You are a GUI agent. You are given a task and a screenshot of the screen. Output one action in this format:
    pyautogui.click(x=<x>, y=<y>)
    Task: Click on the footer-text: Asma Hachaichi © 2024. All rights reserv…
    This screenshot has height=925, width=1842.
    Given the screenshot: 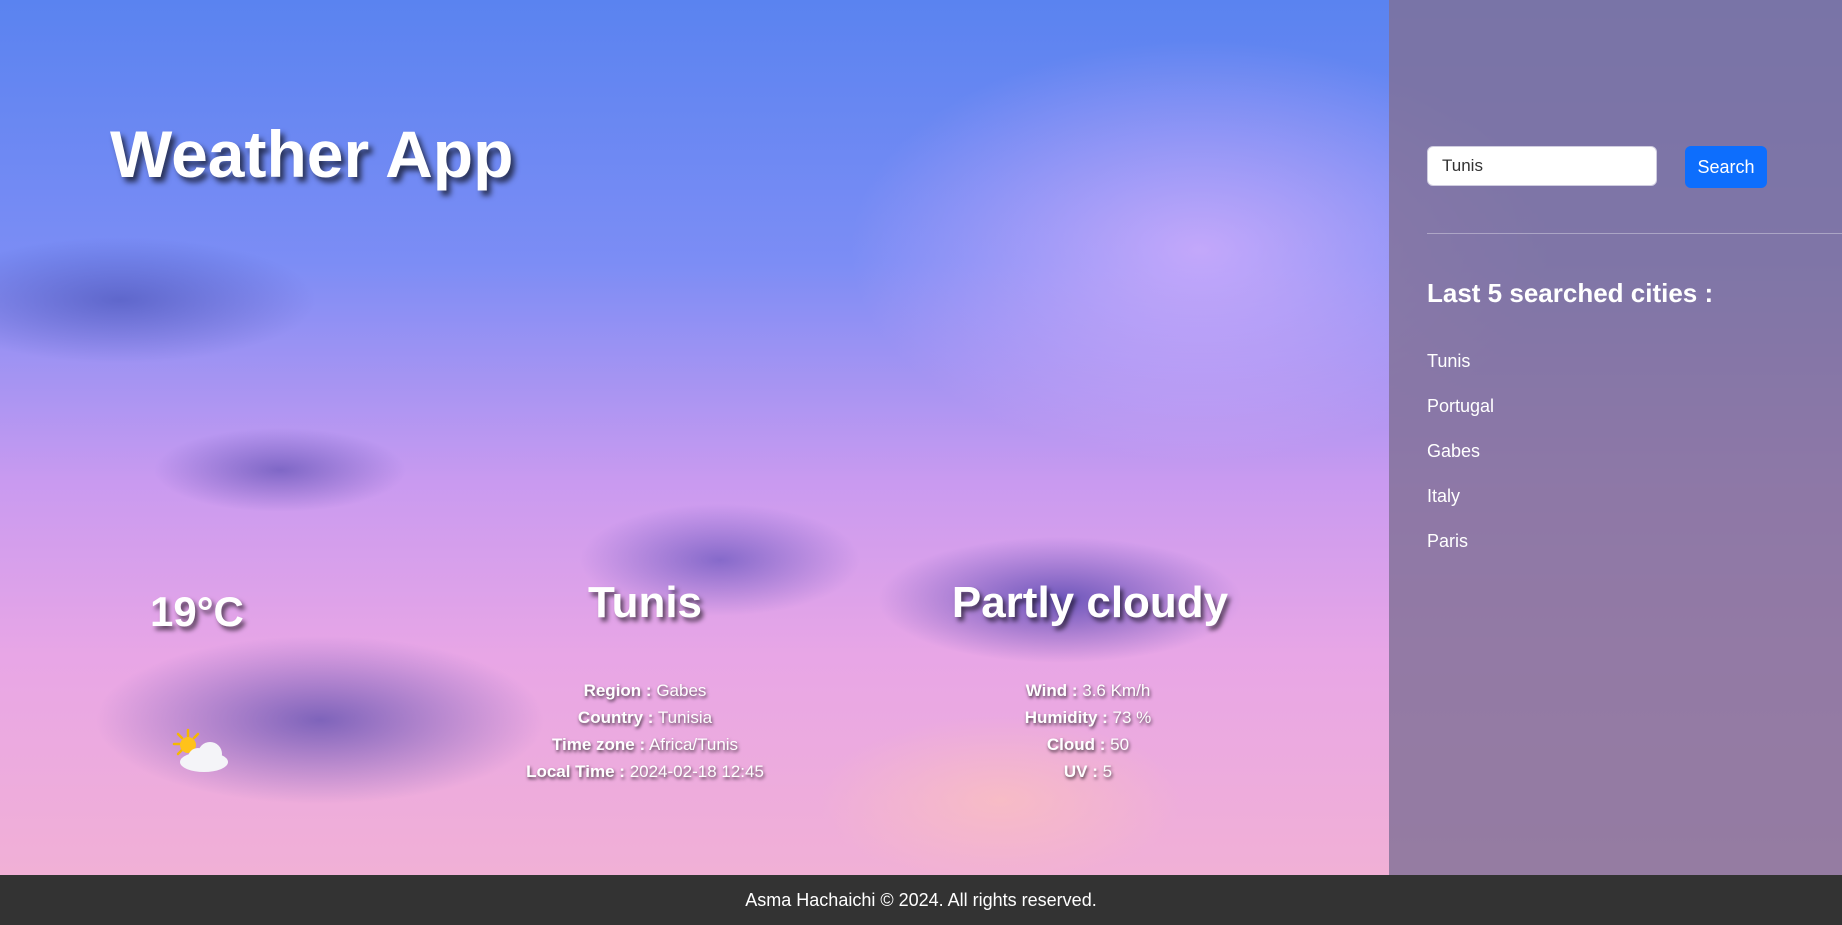 What is the action you would take?
    pyautogui.click(x=921, y=900)
    